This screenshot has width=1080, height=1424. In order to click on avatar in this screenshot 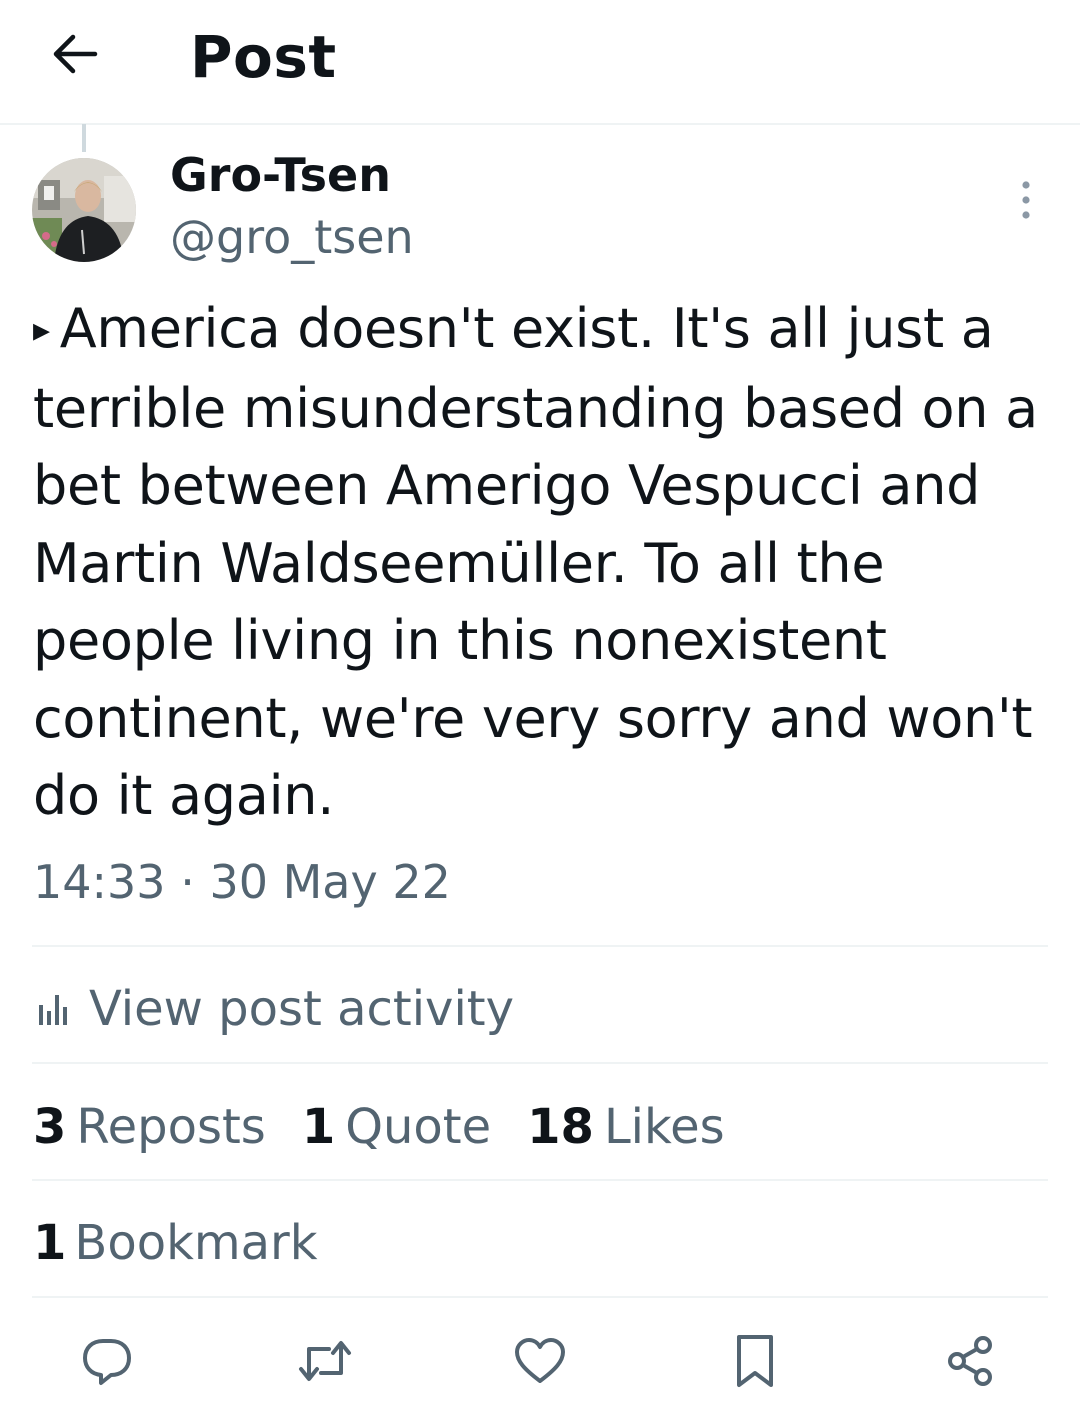, I will do `click(84, 210)`.